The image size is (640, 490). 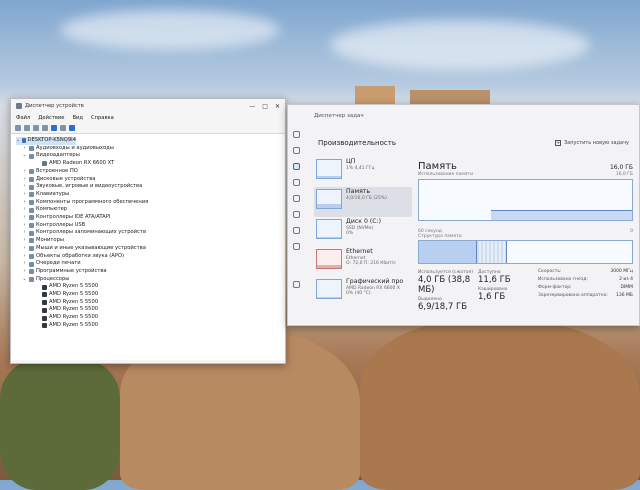 I want to click on memory-composition-bar, so click(x=525, y=252).